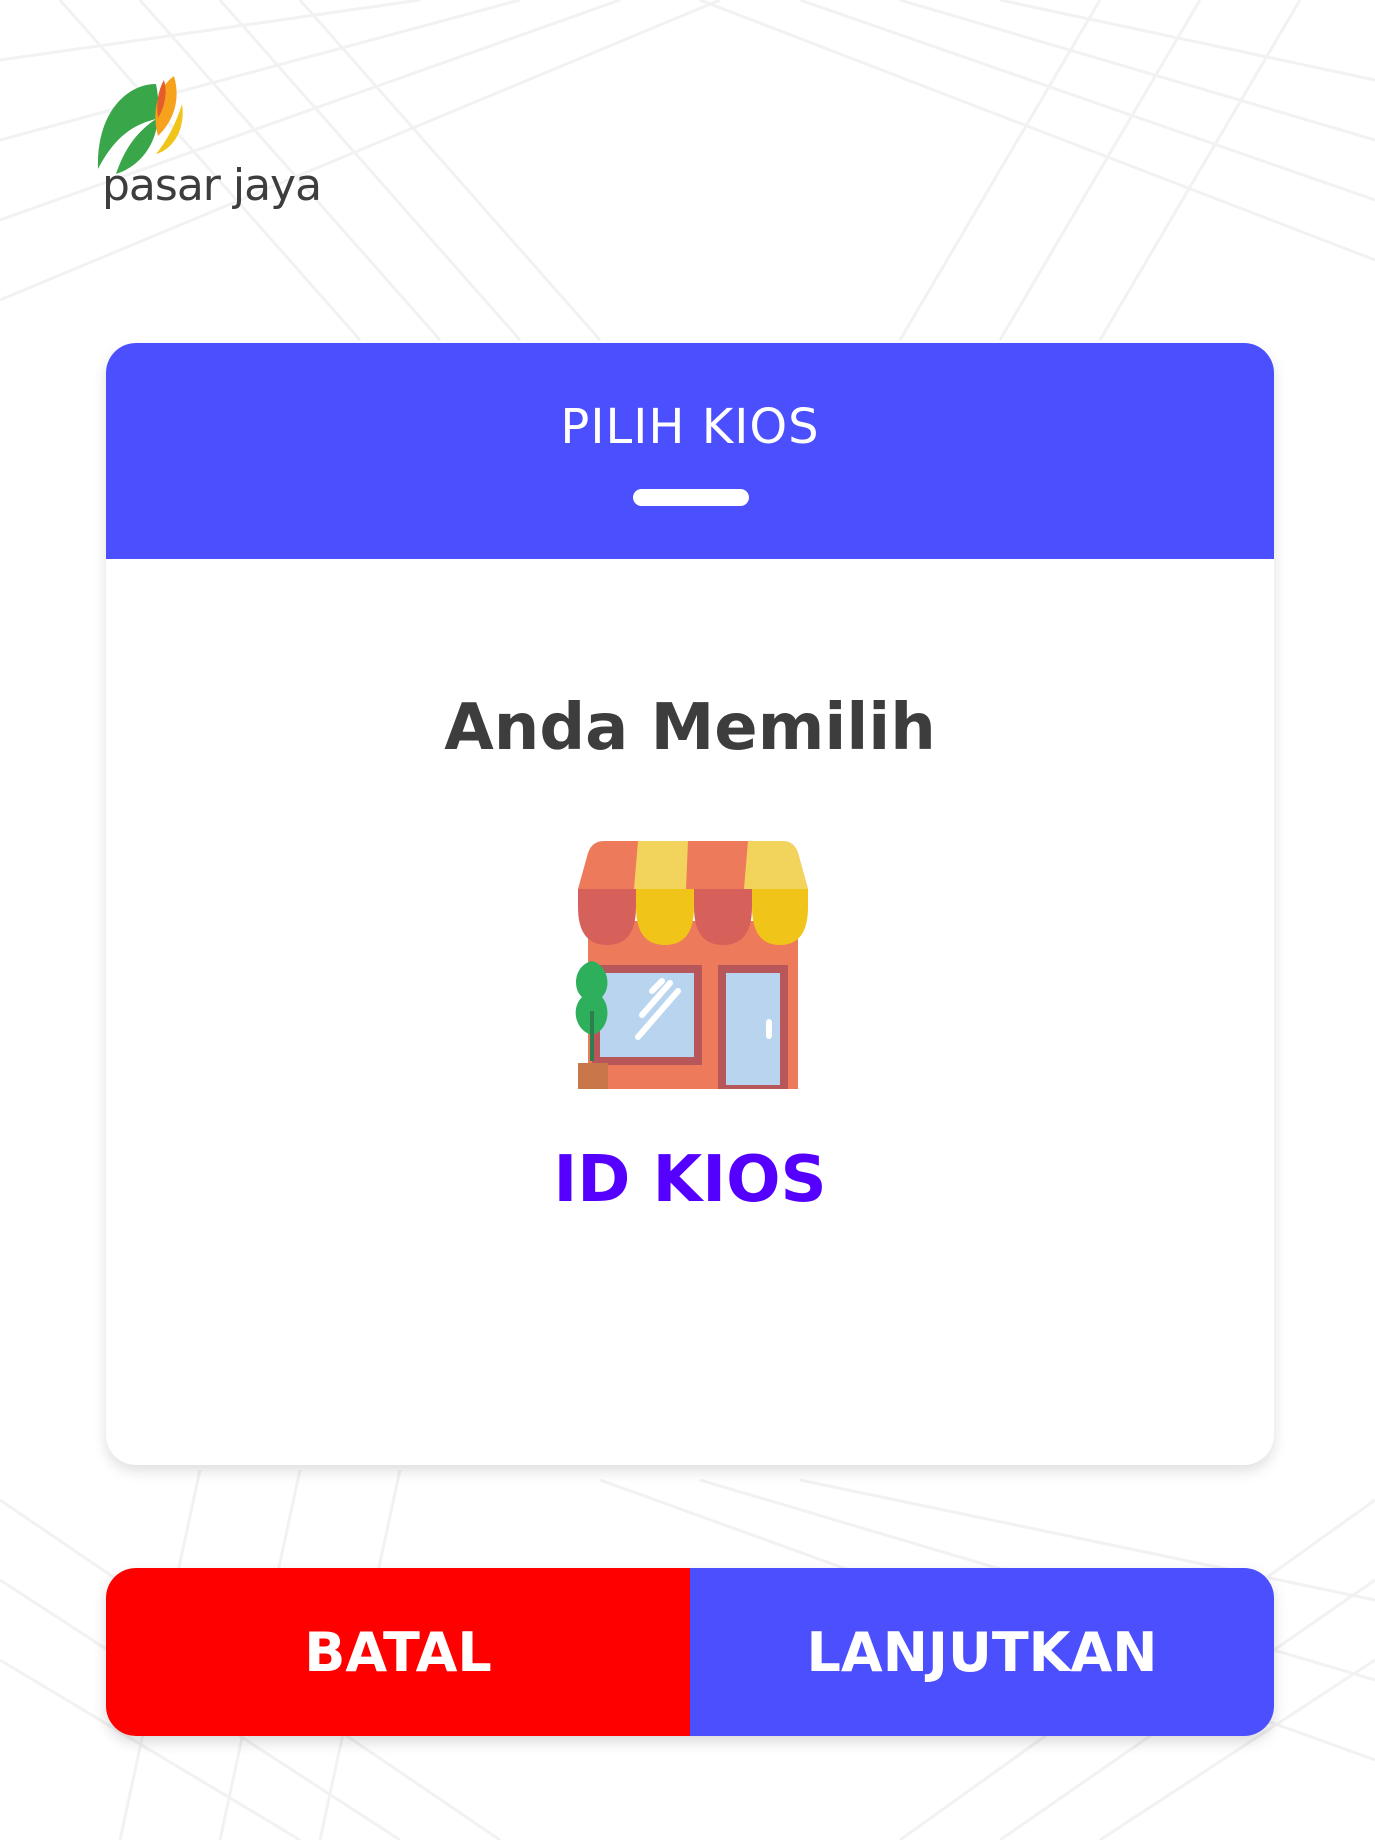 Image resolution: width=1375 pixels, height=1840 pixels. Describe the element at coordinates (691, 965) in the screenshot. I see `store-icon` at that location.